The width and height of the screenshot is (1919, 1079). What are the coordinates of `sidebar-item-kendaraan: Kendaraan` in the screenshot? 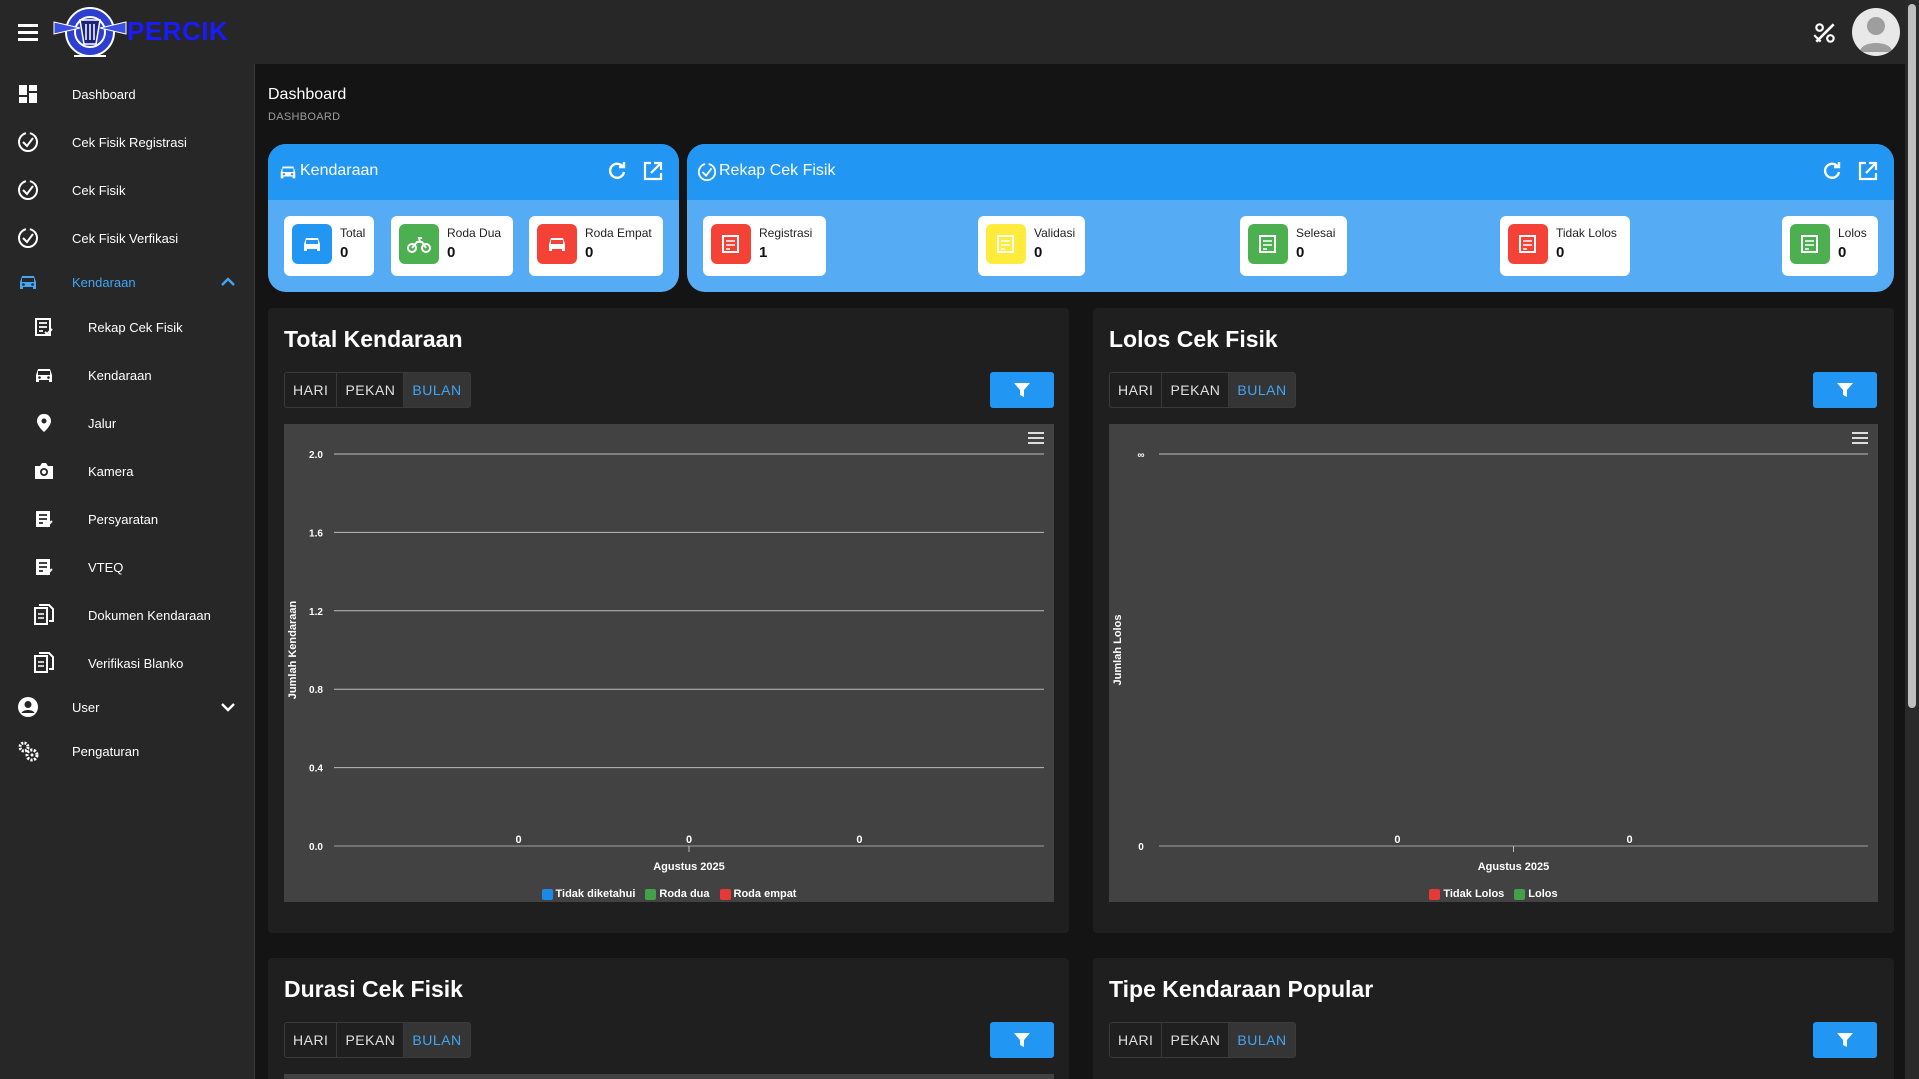 It's located at (127, 375).